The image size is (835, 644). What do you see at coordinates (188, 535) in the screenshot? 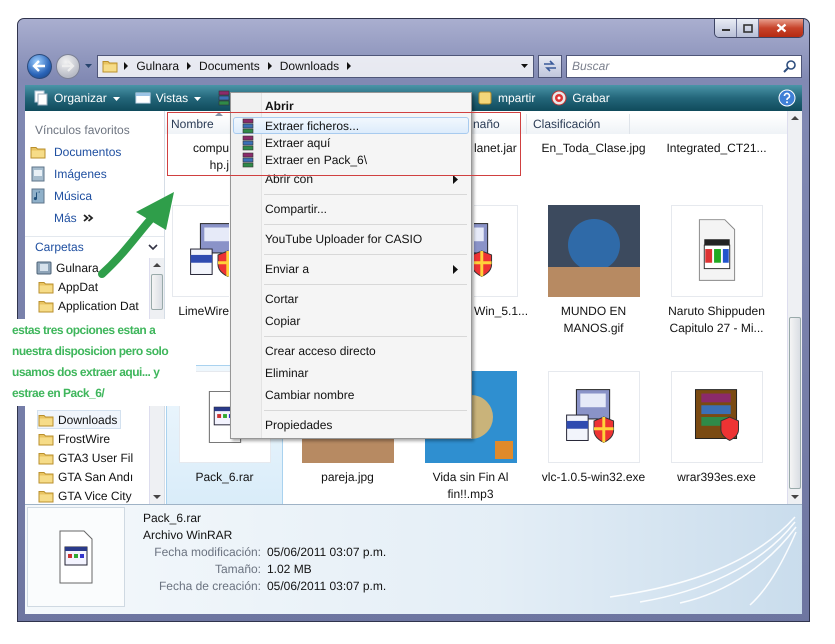
I see `file-type: Archivo WinRAR` at bounding box center [188, 535].